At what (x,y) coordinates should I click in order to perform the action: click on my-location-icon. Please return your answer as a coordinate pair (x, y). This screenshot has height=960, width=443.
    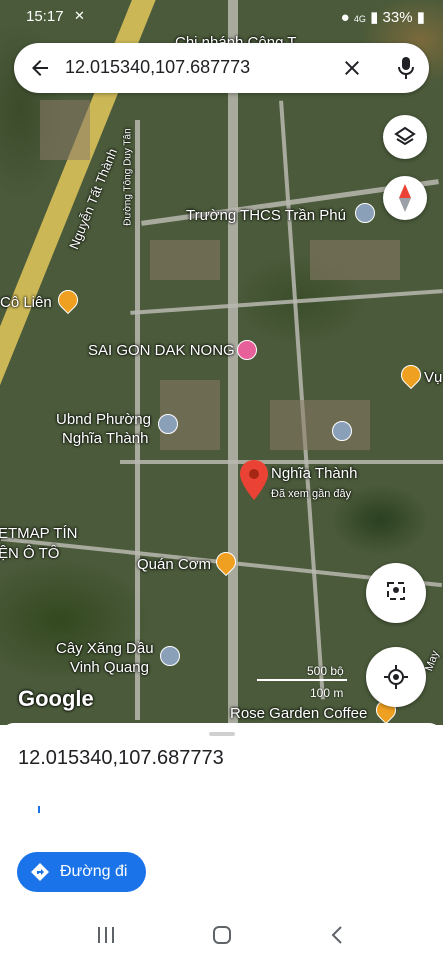
    Looking at the image, I should click on (396, 677).